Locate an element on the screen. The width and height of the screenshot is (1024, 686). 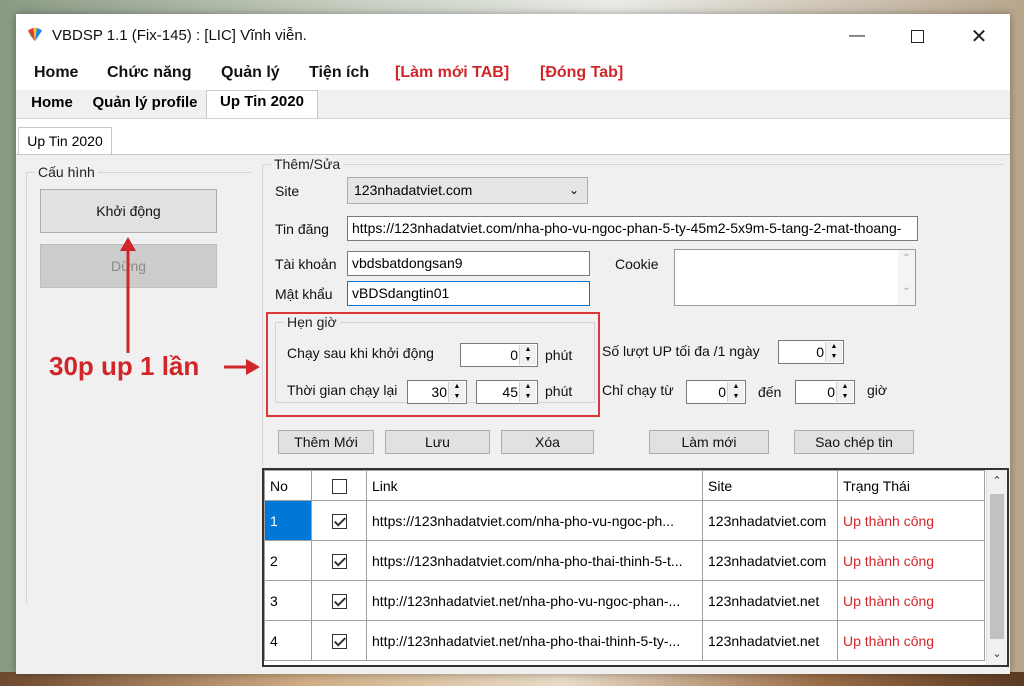
menu-home: Home is located at coordinates (56, 73).